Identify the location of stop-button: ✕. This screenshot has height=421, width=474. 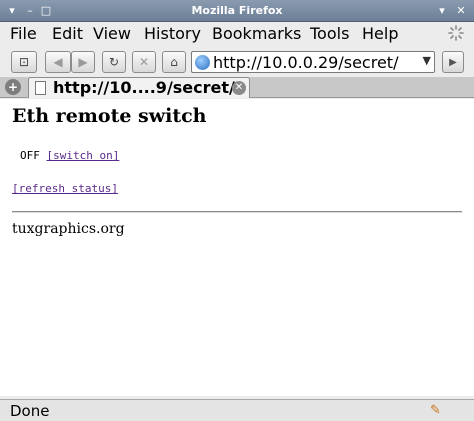
(144, 62).